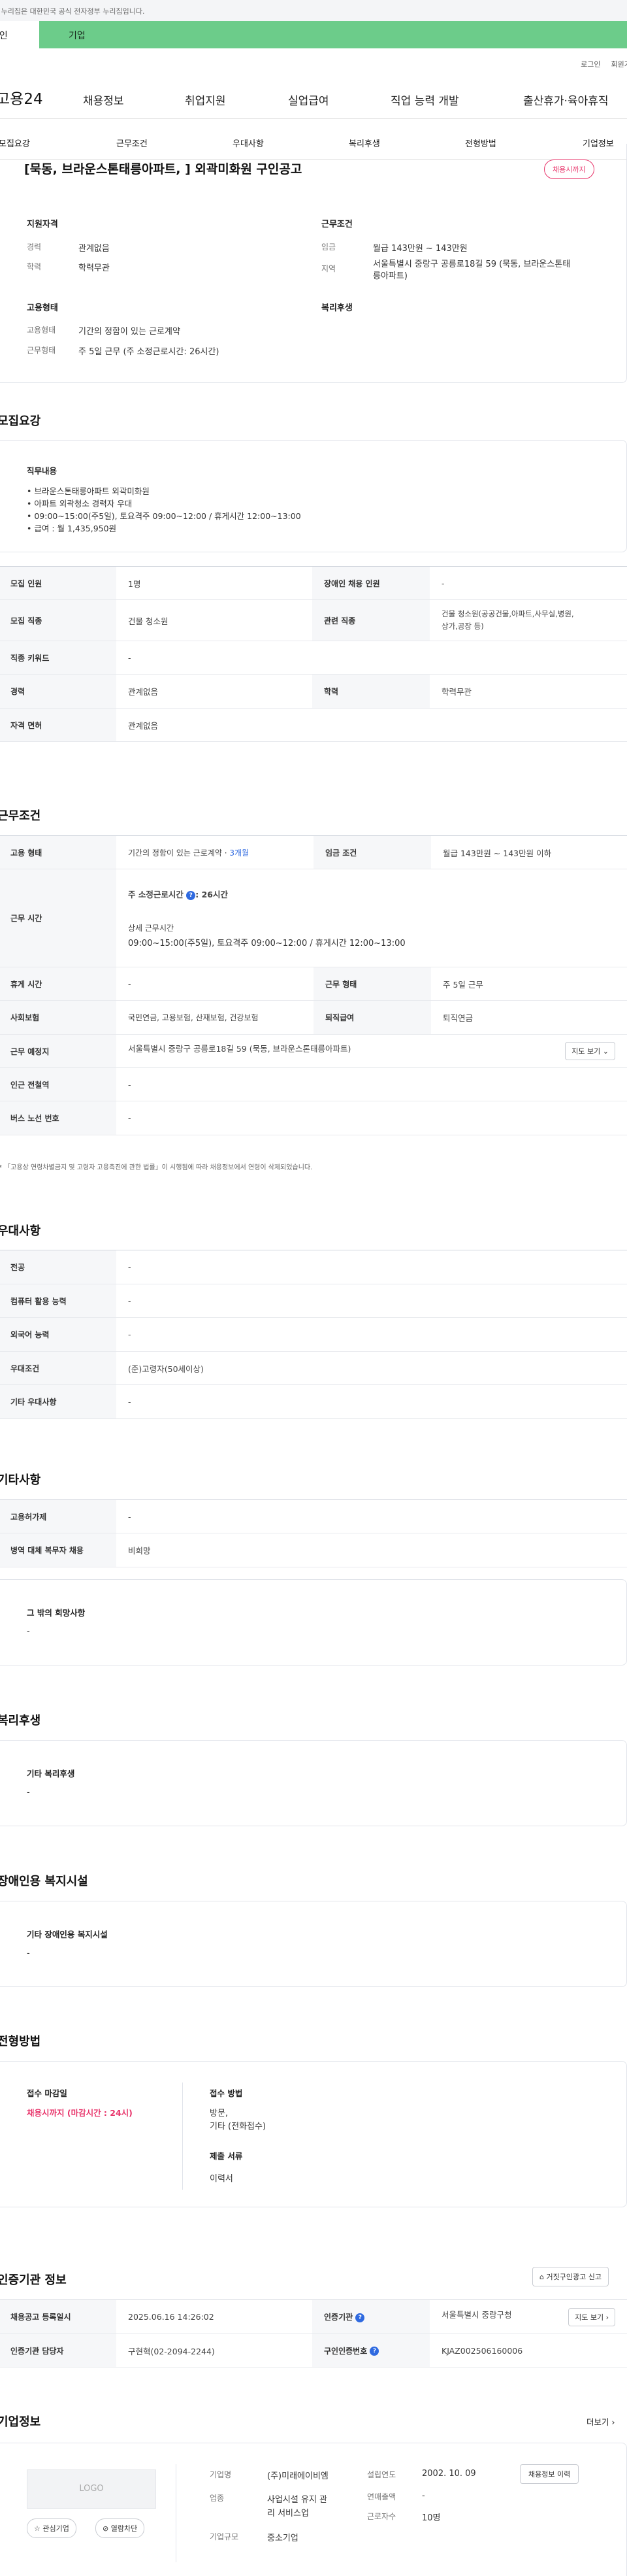 This screenshot has width=627, height=2576. What do you see at coordinates (120, 2528) in the screenshot?
I see `block-view-button: ⊘ 열람차단` at bounding box center [120, 2528].